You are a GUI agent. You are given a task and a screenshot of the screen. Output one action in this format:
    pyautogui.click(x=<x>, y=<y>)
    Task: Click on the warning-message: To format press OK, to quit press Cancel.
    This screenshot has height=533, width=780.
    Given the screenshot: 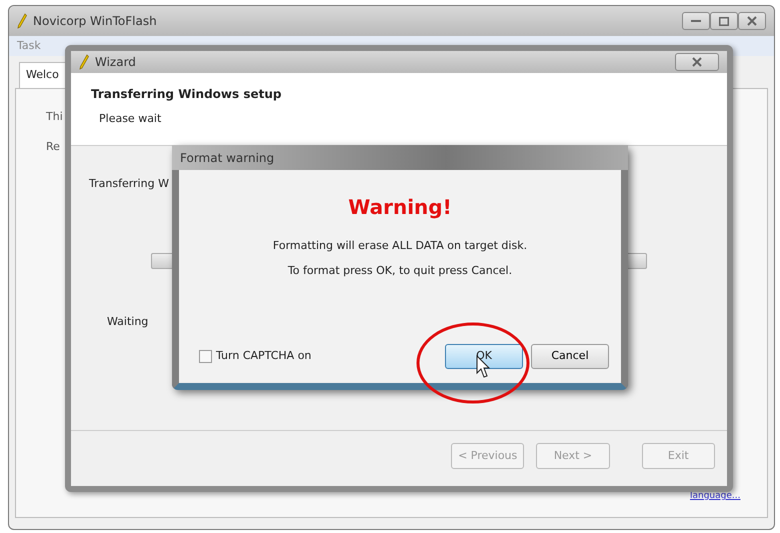 What is the action you would take?
    pyautogui.click(x=400, y=270)
    